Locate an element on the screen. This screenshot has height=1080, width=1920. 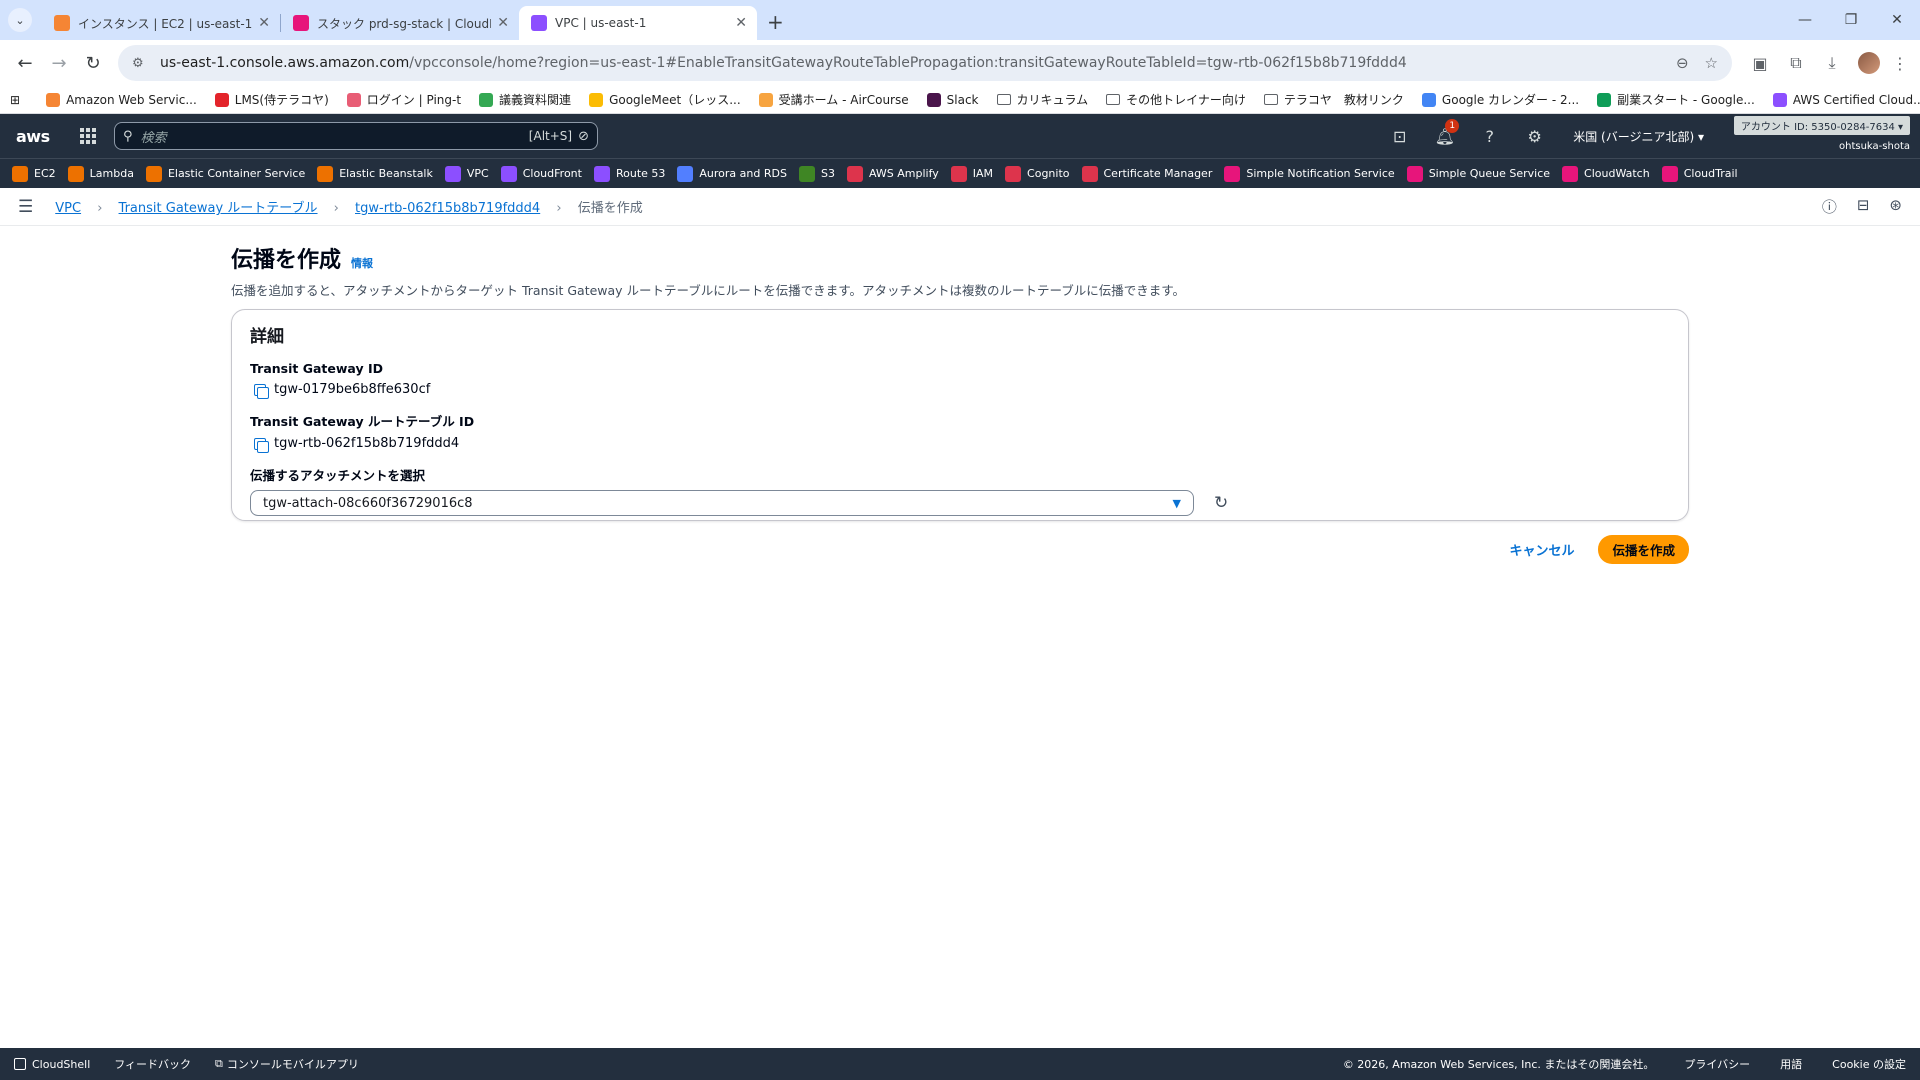
folder-icon is located at coordinates (1270, 99).